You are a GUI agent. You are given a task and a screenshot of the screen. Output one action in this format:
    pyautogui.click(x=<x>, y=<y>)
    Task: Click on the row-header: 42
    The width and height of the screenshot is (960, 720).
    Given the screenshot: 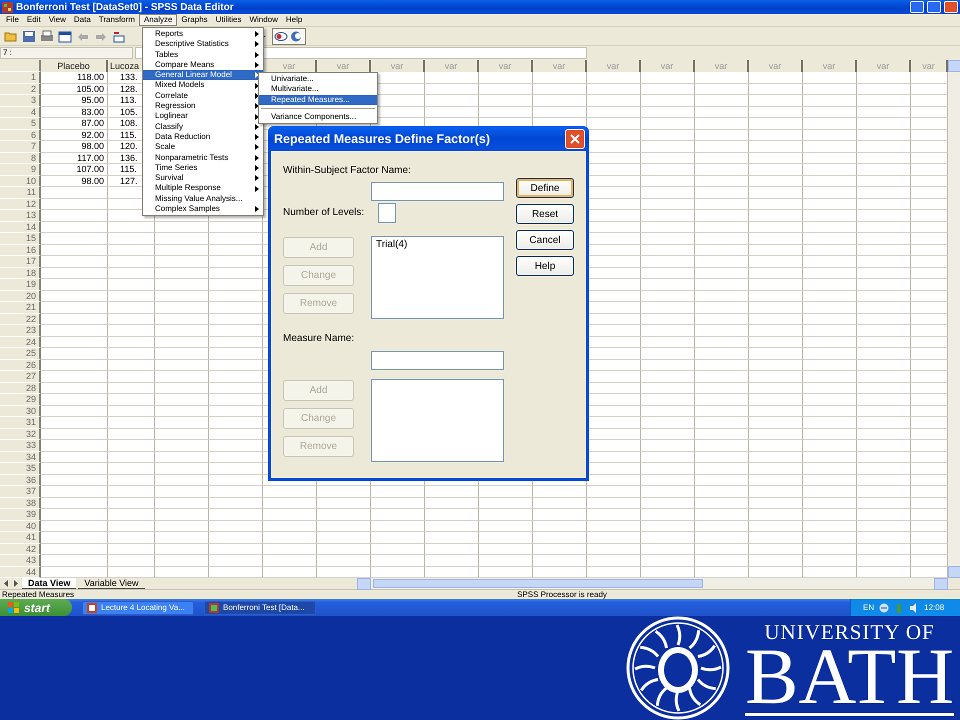 What is the action you would take?
    pyautogui.click(x=20, y=549)
    